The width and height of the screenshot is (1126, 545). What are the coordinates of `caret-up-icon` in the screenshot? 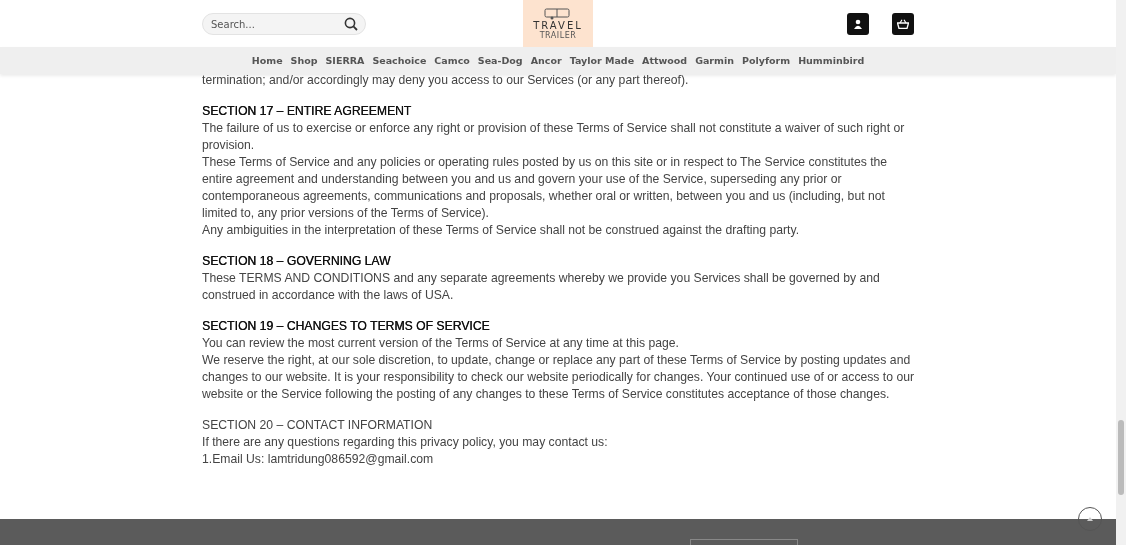 It's located at (1090, 519).